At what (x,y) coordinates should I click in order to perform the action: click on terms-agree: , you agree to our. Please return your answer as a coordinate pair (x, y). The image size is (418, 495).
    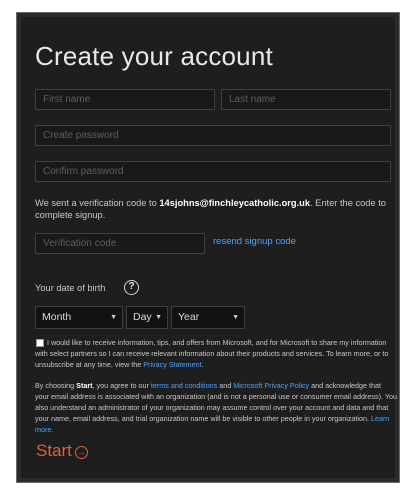
    Looking at the image, I should click on (121, 385).